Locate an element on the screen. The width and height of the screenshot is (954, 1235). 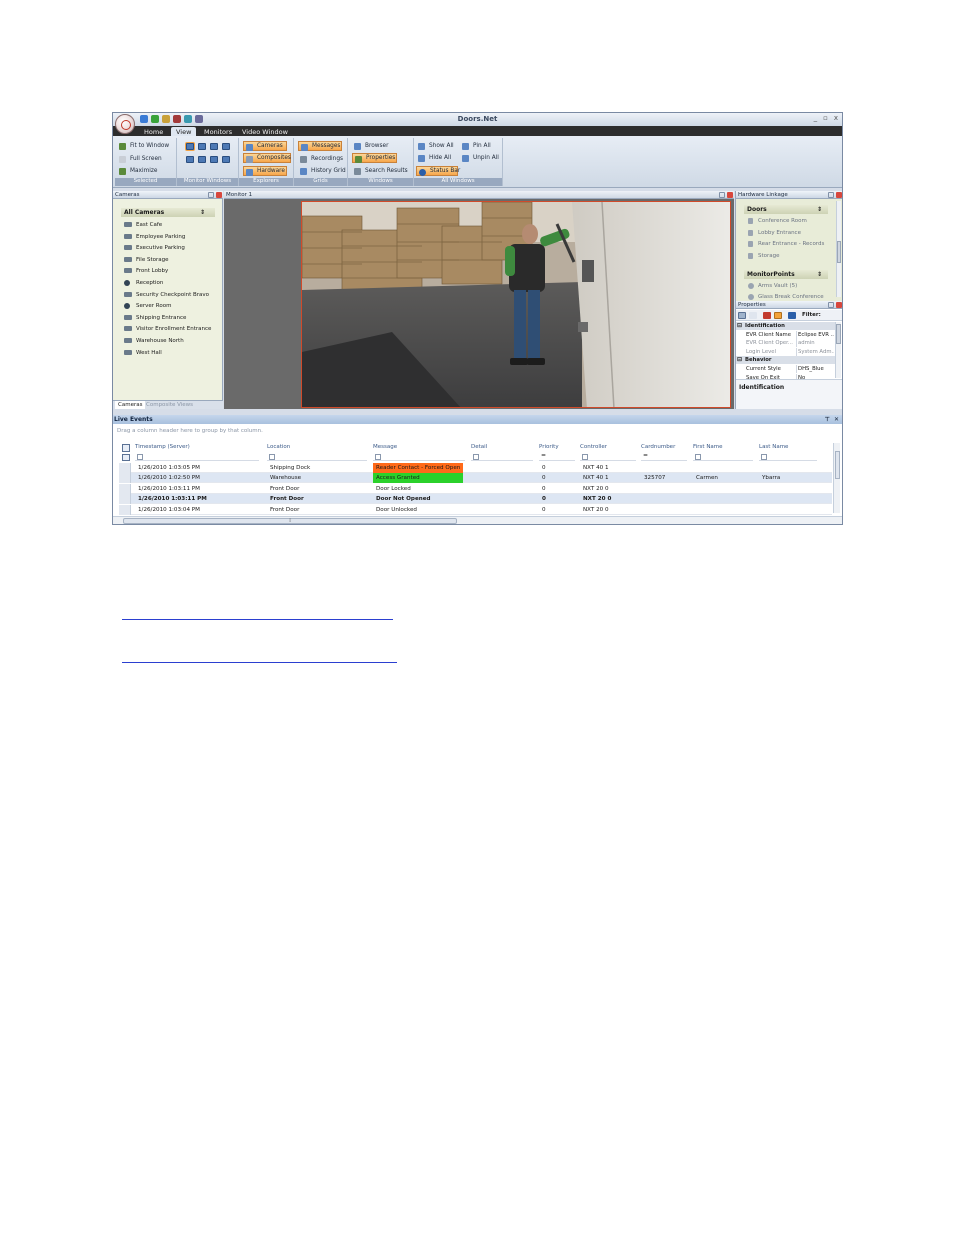
column-chooser-icon is located at coordinates (126, 448).